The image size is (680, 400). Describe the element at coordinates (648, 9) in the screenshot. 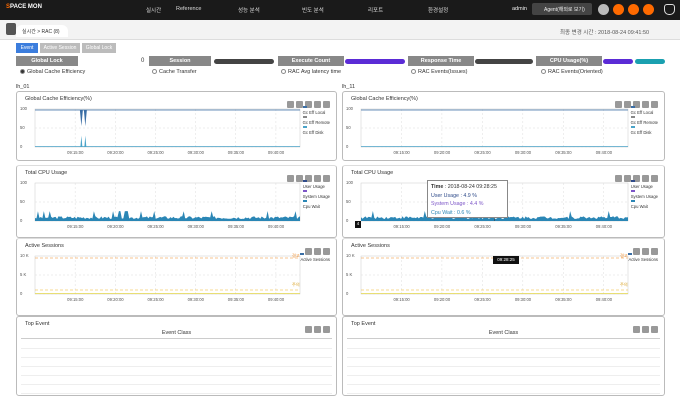

I see `info-icon` at that location.